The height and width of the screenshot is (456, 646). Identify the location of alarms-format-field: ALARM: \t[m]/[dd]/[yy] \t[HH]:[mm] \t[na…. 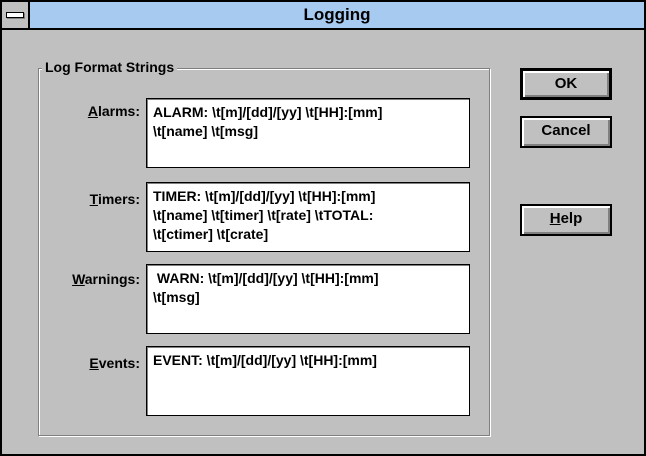
(308, 133).